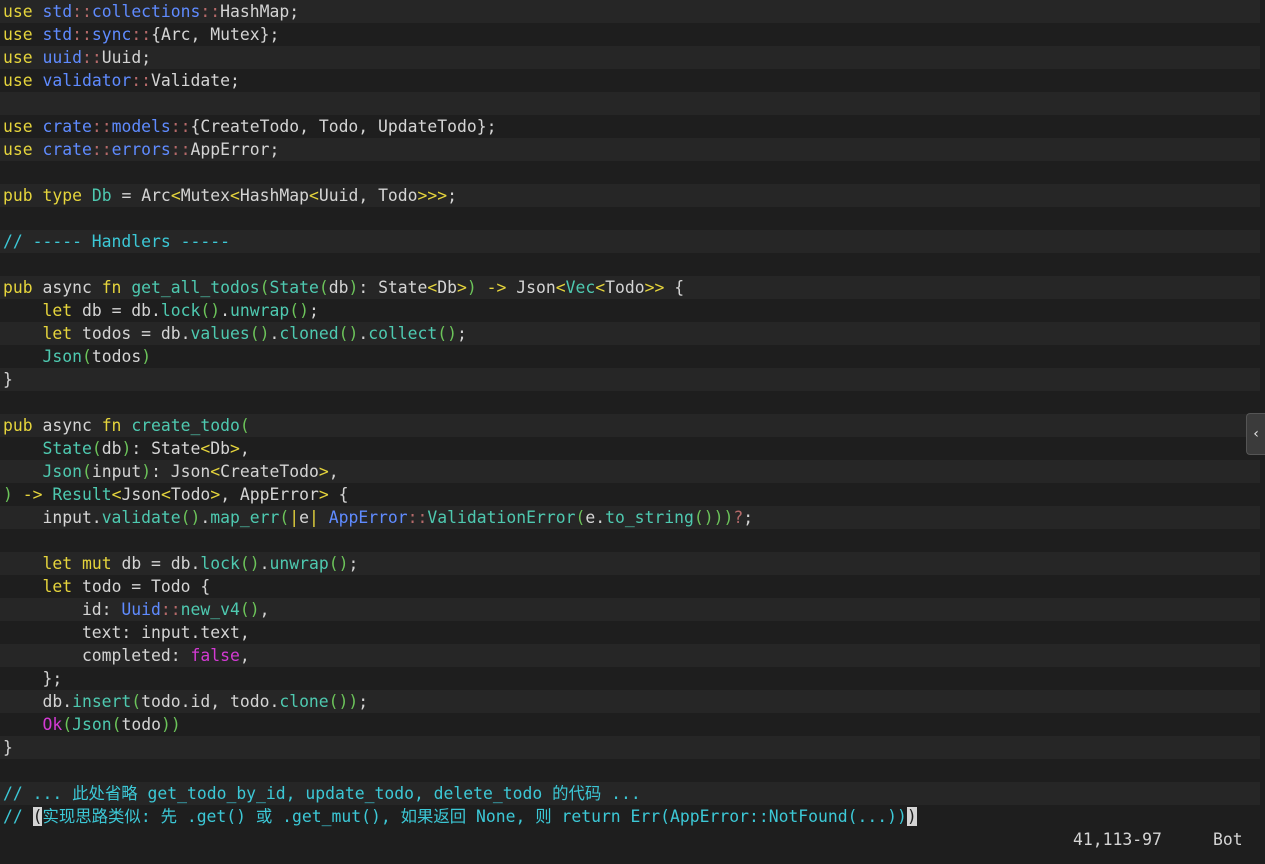 Image resolution: width=1265 pixels, height=864 pixels. Describe the element at coordinates (630, 80) in the screenshot. I see `code-line: use validator::Validate;` at that location.